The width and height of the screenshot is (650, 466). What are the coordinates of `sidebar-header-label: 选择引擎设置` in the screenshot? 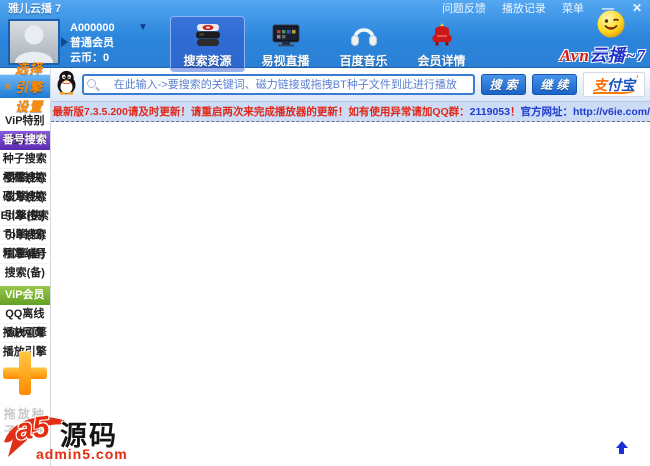 It's located at (29, 87).